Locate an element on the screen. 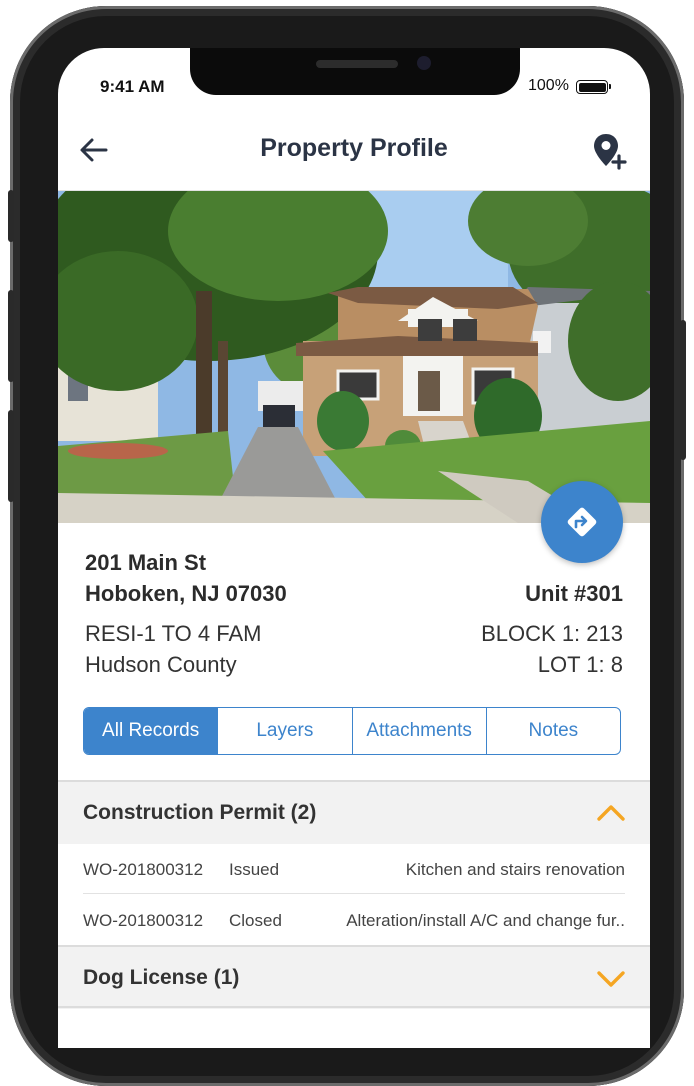 The width and height of the screenshot is (694, 1086). chevron-up-icon is located at coordinates (611, 813).